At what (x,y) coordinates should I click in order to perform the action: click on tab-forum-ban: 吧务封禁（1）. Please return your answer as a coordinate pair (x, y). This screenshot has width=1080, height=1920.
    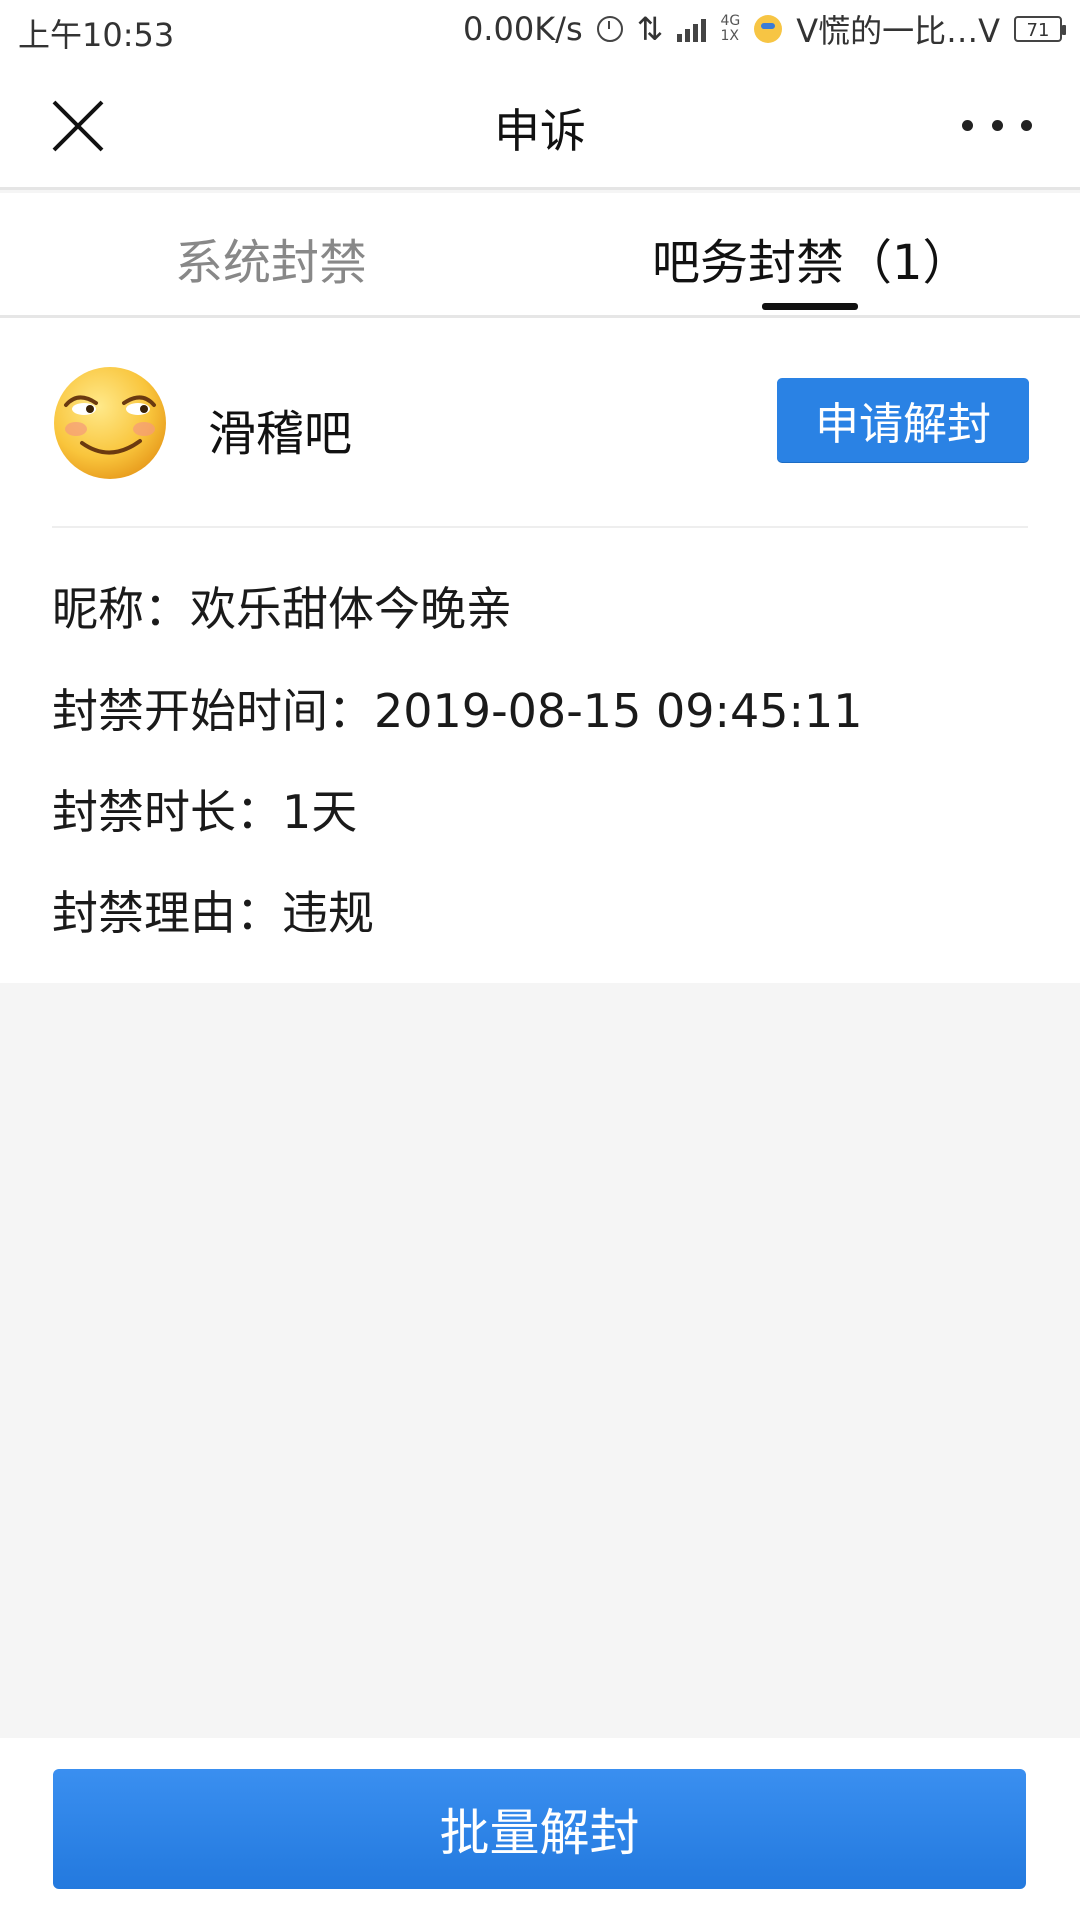
    Looking at the image, I should click on (811, 258).